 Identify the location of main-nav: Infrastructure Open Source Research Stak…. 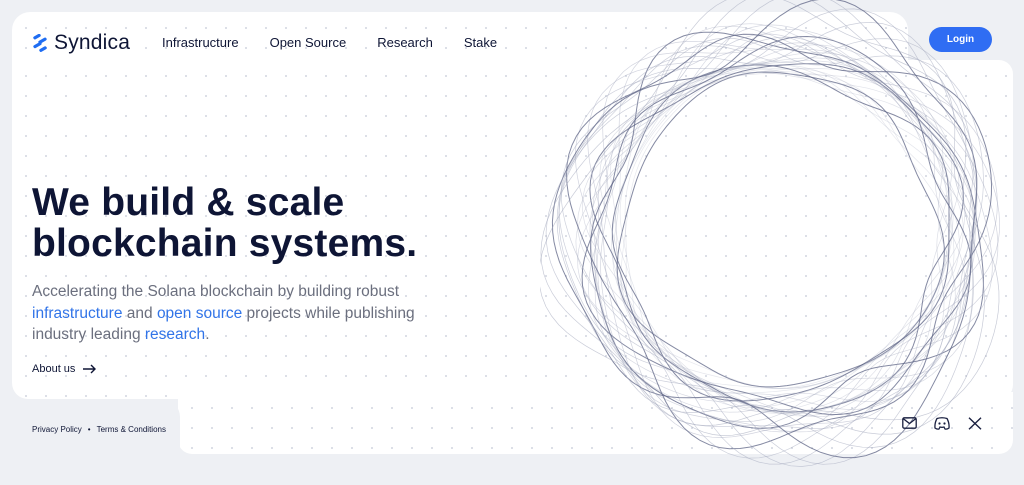
(345, 42).